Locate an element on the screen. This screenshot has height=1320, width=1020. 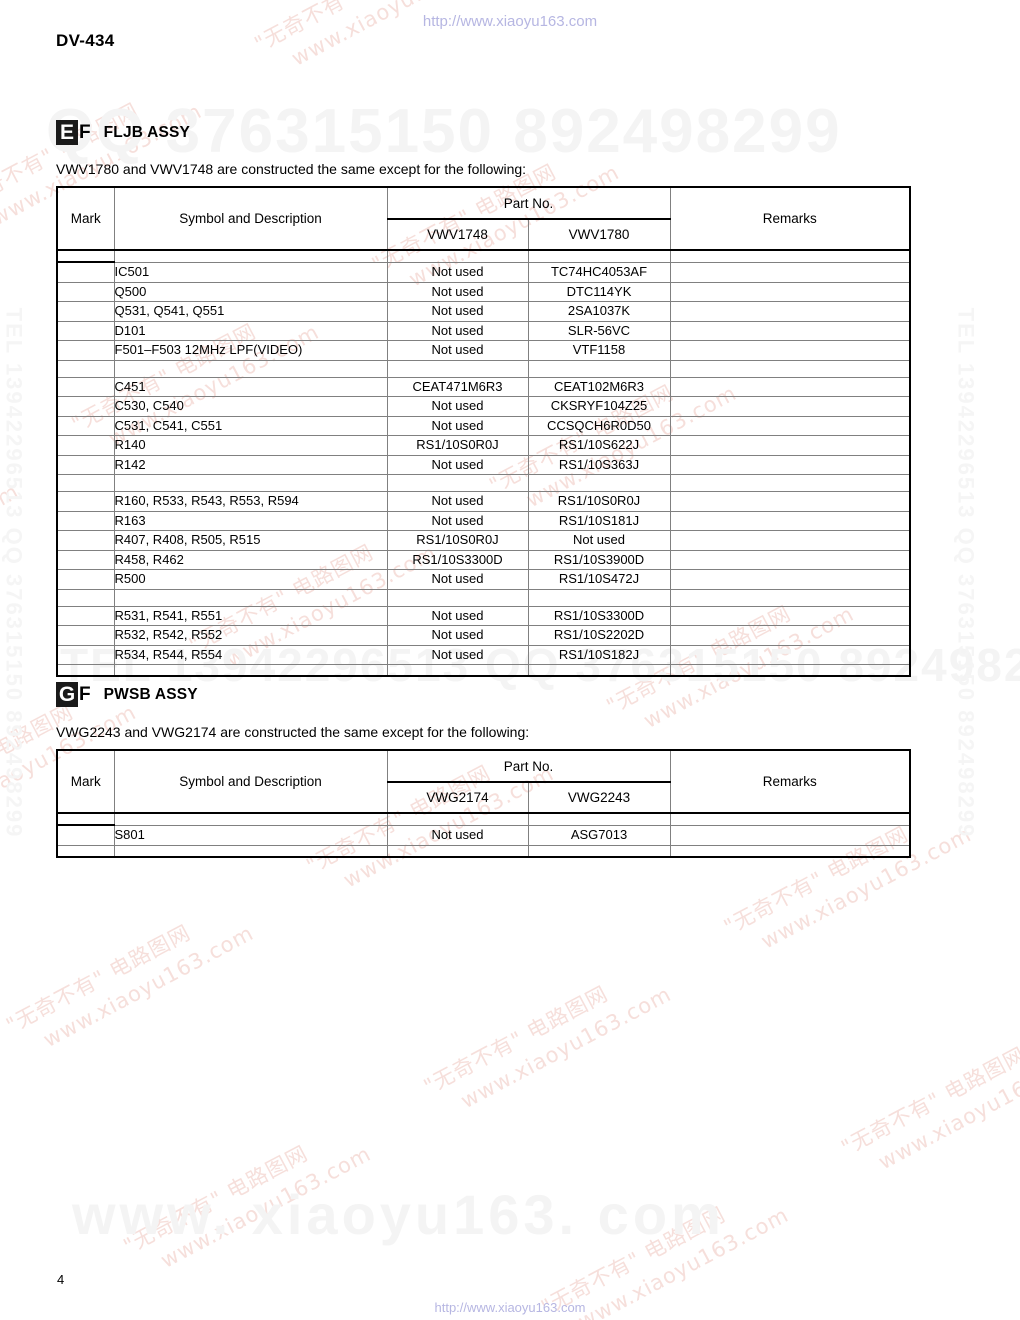
table-spacer-row is located at coordinates (483, 597).